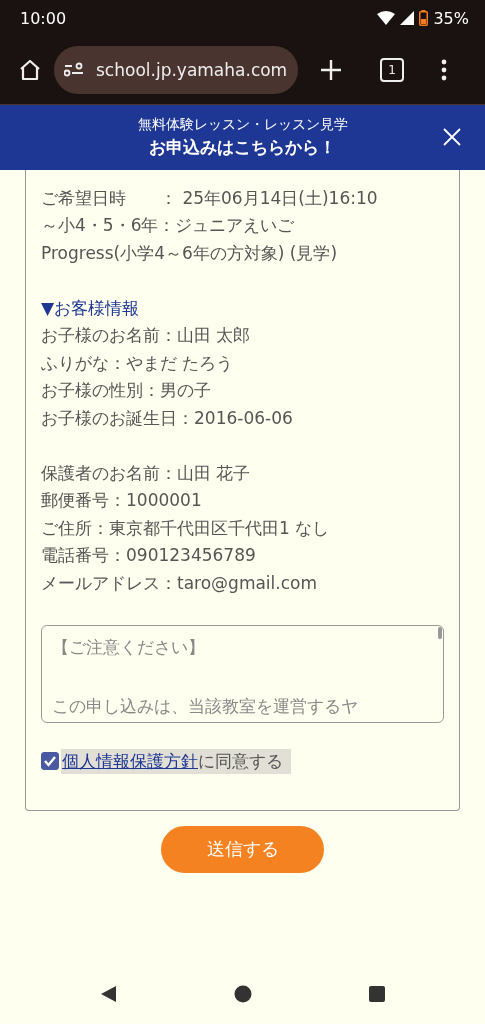 The height and width of the screenshot is (1024, 485). What do you see at coordinates (331, 70) in the screenshot?
I see `new-tab-icon` at bounding box center [331, 70].